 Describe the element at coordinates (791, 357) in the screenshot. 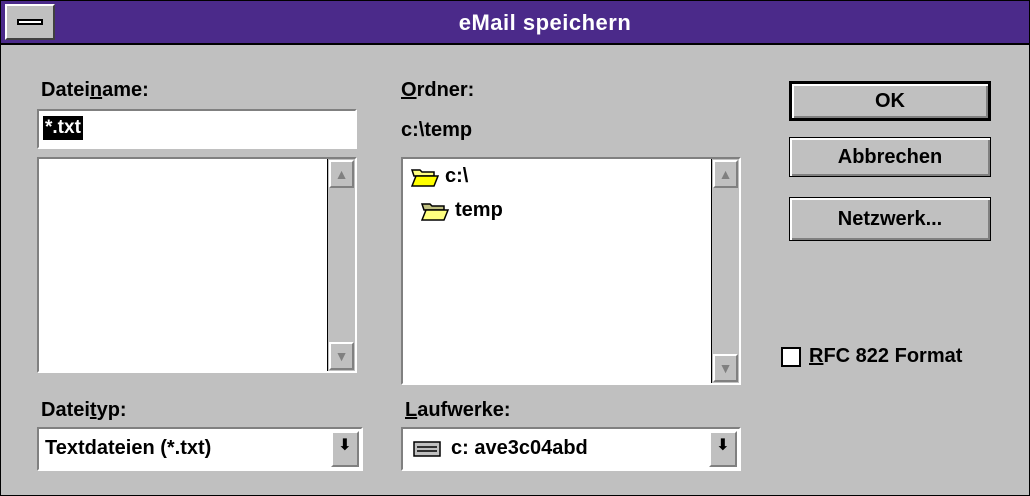

I see `rfc822-checkbox` at that location.